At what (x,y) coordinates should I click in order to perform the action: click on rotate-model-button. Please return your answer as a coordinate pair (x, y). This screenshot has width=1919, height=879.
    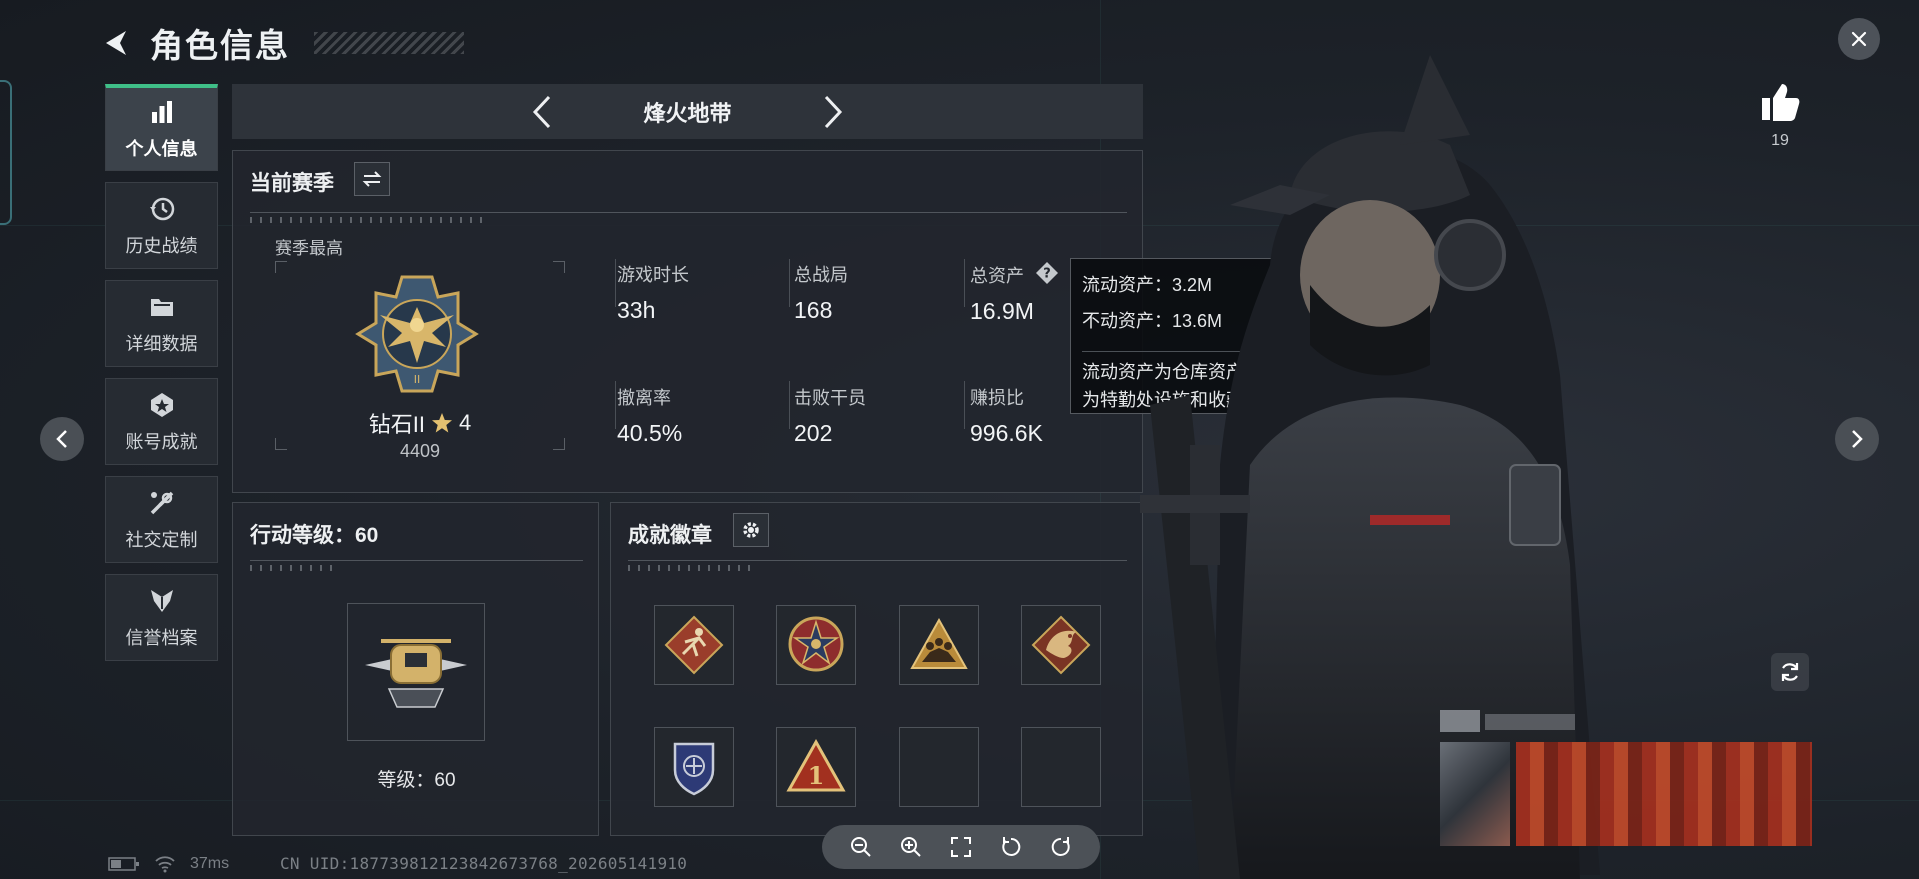
    Looking at the image, I should click on (1790, 672).